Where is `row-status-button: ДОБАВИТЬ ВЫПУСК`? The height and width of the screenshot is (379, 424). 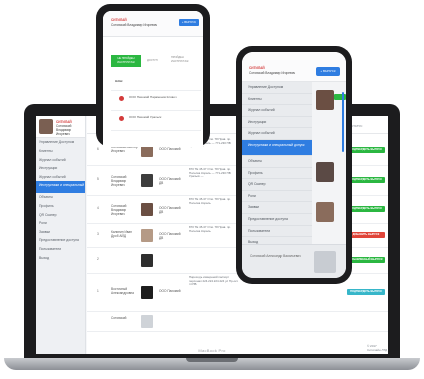 row-status-button: ДОБАВИТЬ ВЫПУСК is located at coordinates (366, 235).